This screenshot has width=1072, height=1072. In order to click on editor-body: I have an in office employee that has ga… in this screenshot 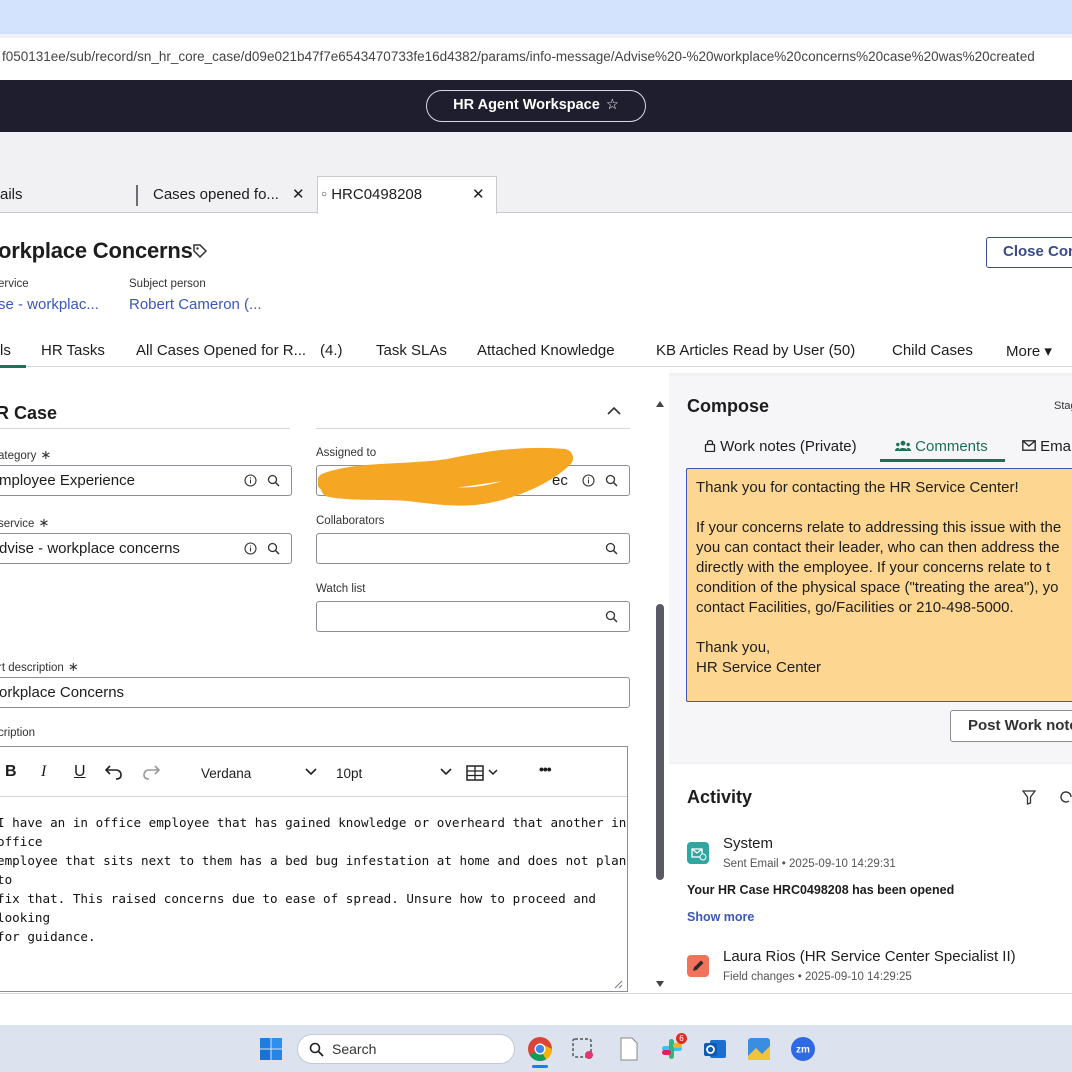, I will do `click(313, 879)`.